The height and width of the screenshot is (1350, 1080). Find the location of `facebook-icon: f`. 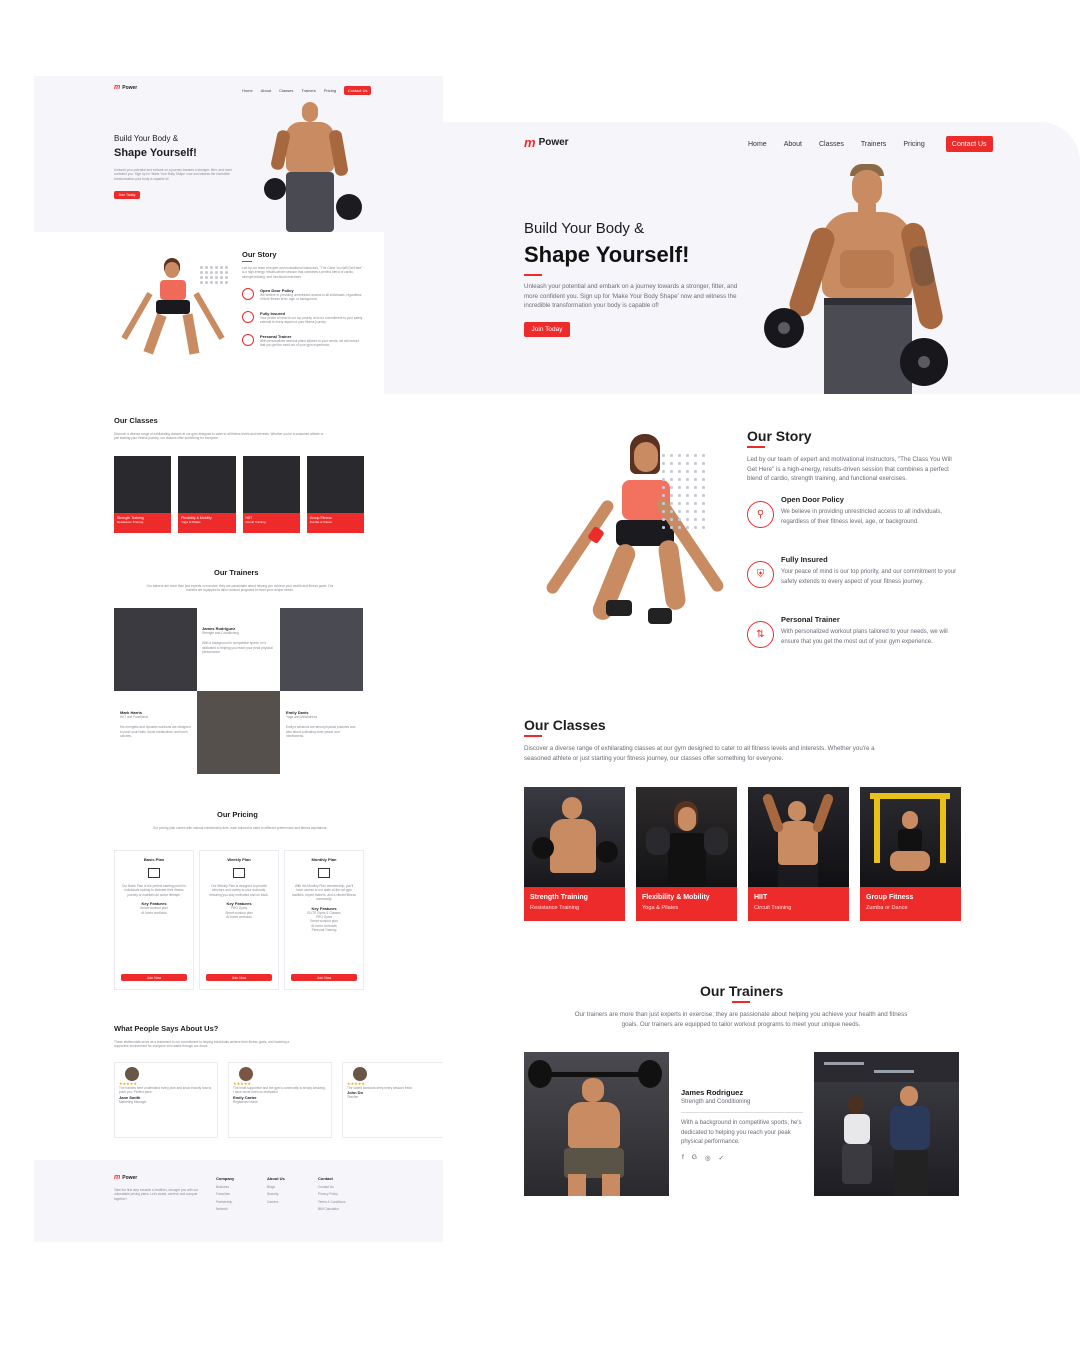

facebook-icon: f is located at coordinates (683, 1158).